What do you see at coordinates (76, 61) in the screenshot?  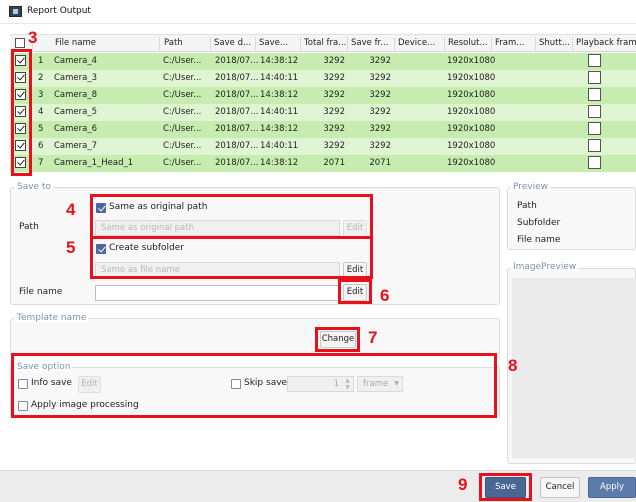 I see `file-name-cell: Camera_4` at bounding box center [76, 61].